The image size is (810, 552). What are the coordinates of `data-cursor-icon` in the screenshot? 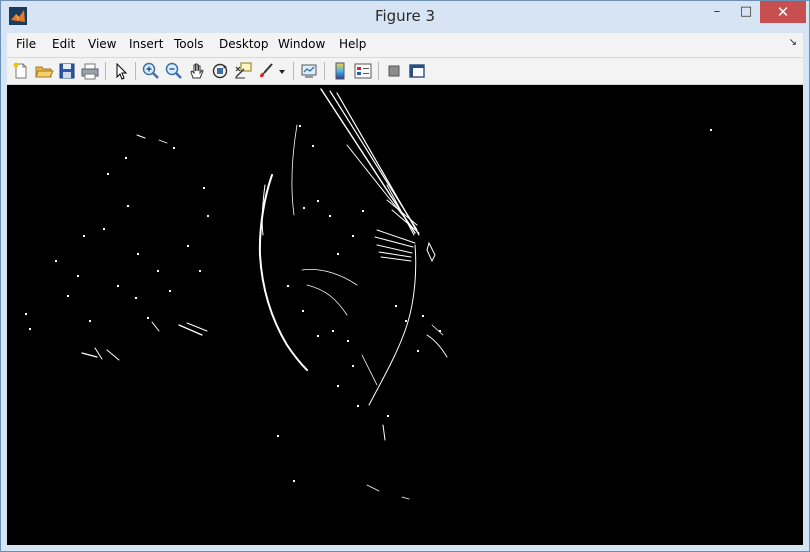 It's located at (243, 71).